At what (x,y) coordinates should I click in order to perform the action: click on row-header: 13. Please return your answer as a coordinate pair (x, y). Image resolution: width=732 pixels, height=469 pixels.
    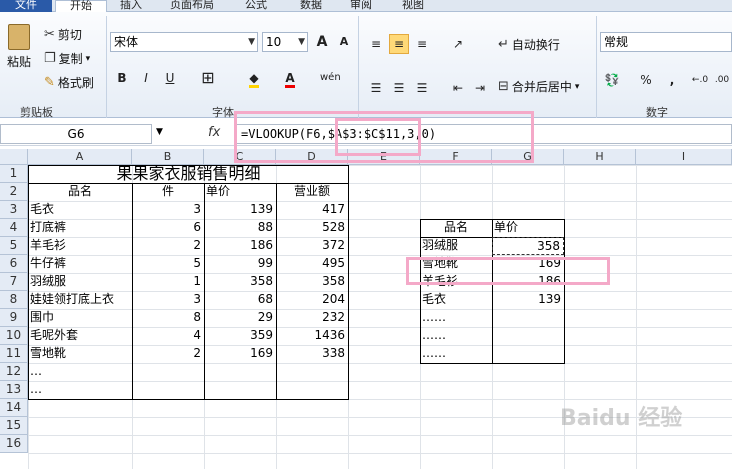
    Looking at the image, I should click on (14, 390).